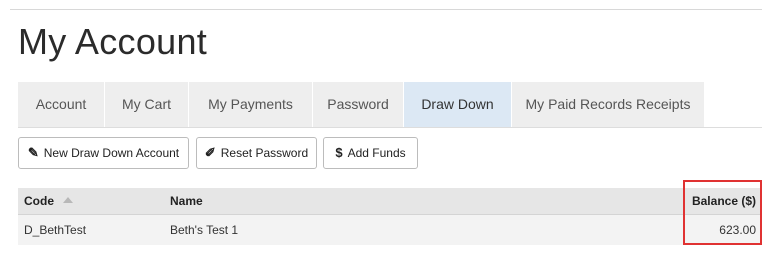 Image resolution: width=762 pixels, height=254 pixels. I want to click on tab-my-payments: My Payments, so click(250, 104).